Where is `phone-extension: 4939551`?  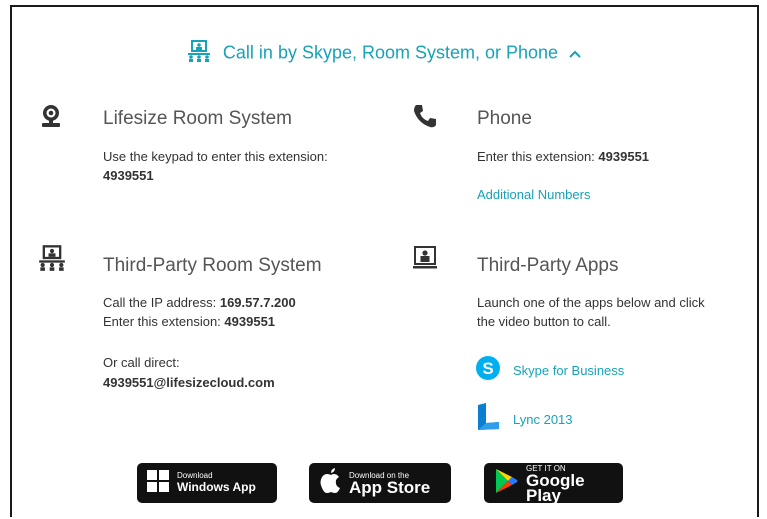 phone-extension: 4939551 is located at coordinates (624, 156).